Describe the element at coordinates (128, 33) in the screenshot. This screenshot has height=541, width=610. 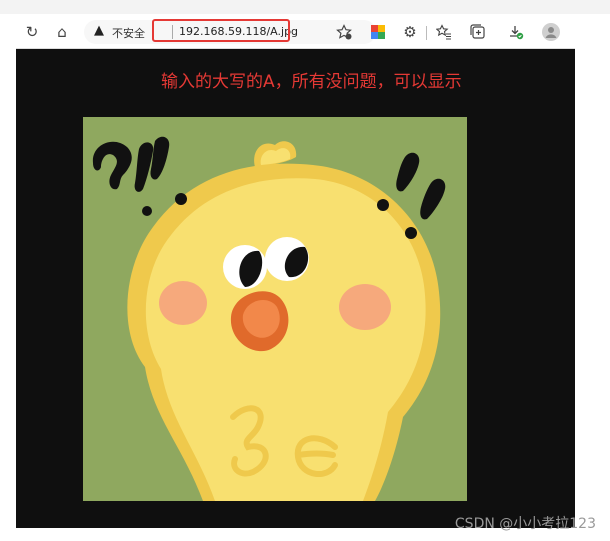
I see `security-label: 不安全` at that location.